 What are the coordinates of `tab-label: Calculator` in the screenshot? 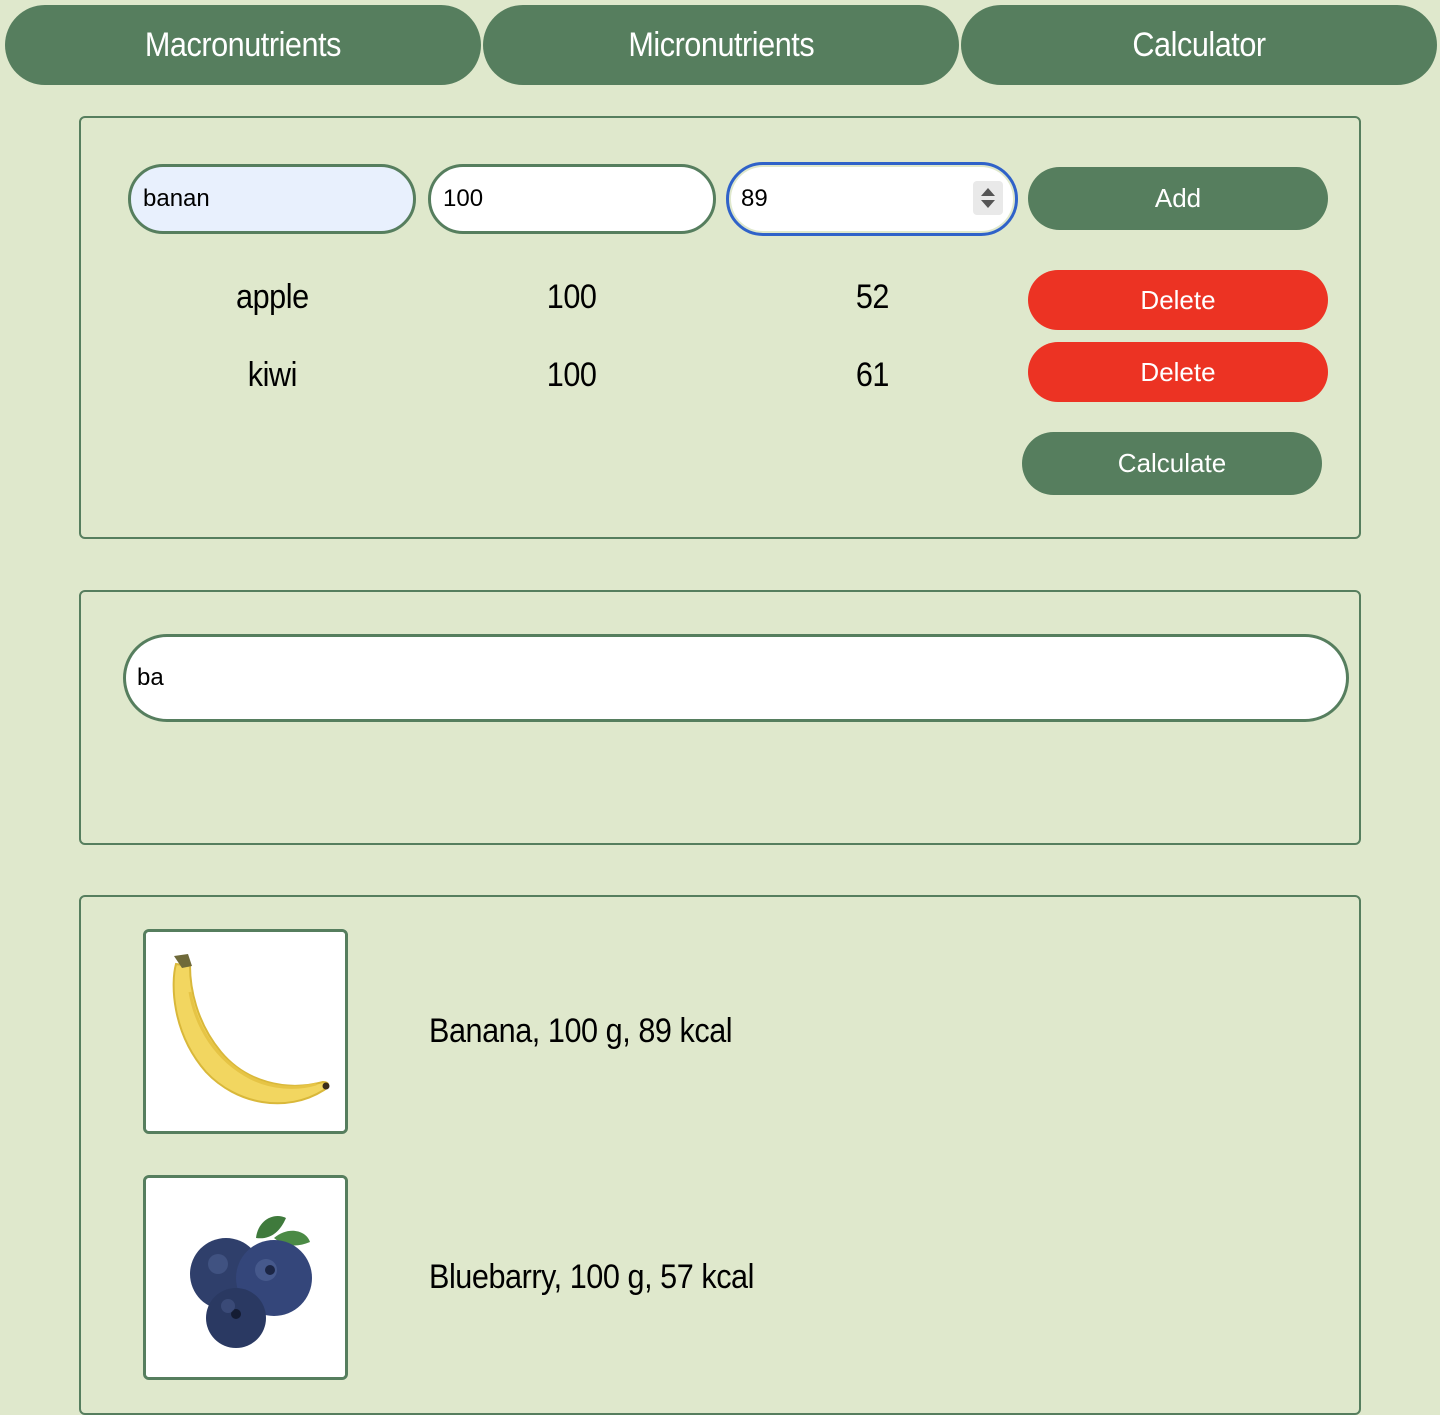 It's located at (1199, 44).